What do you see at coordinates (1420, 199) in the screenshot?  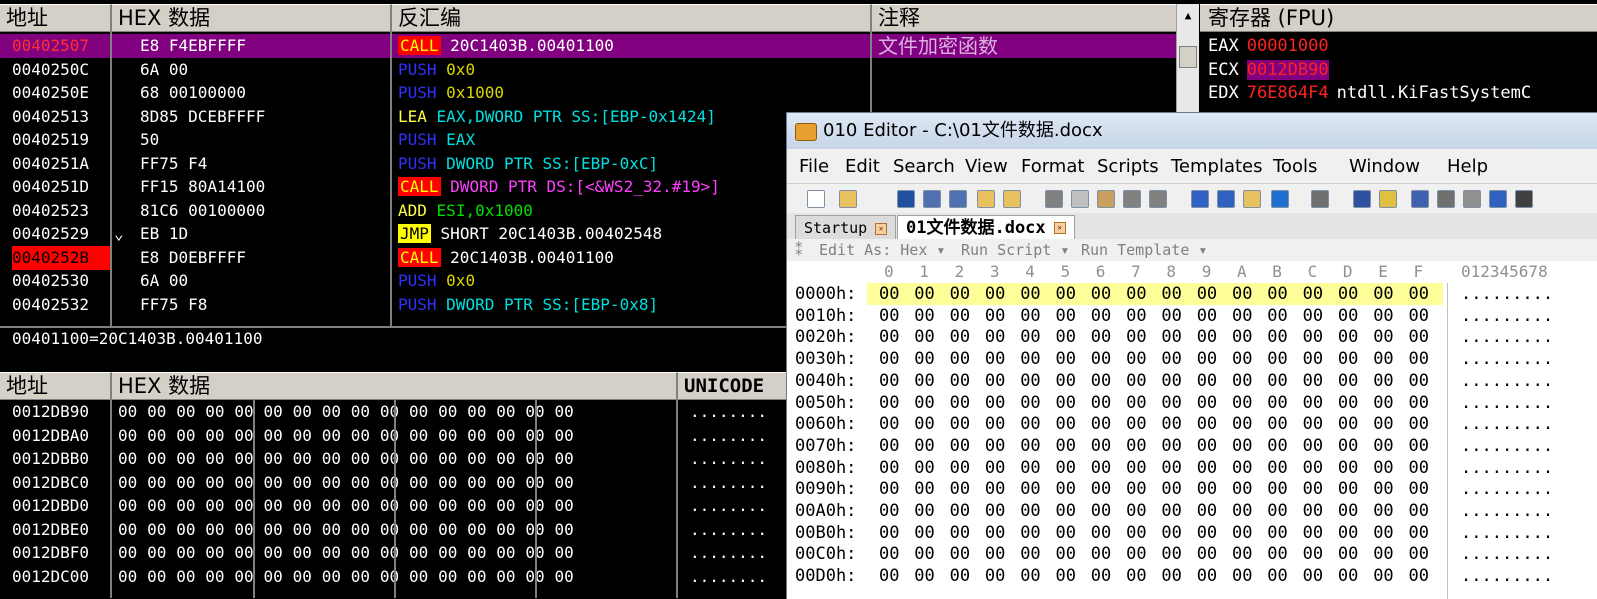 I see `hex-toggle-icon` at bounding box center [1420, 199].